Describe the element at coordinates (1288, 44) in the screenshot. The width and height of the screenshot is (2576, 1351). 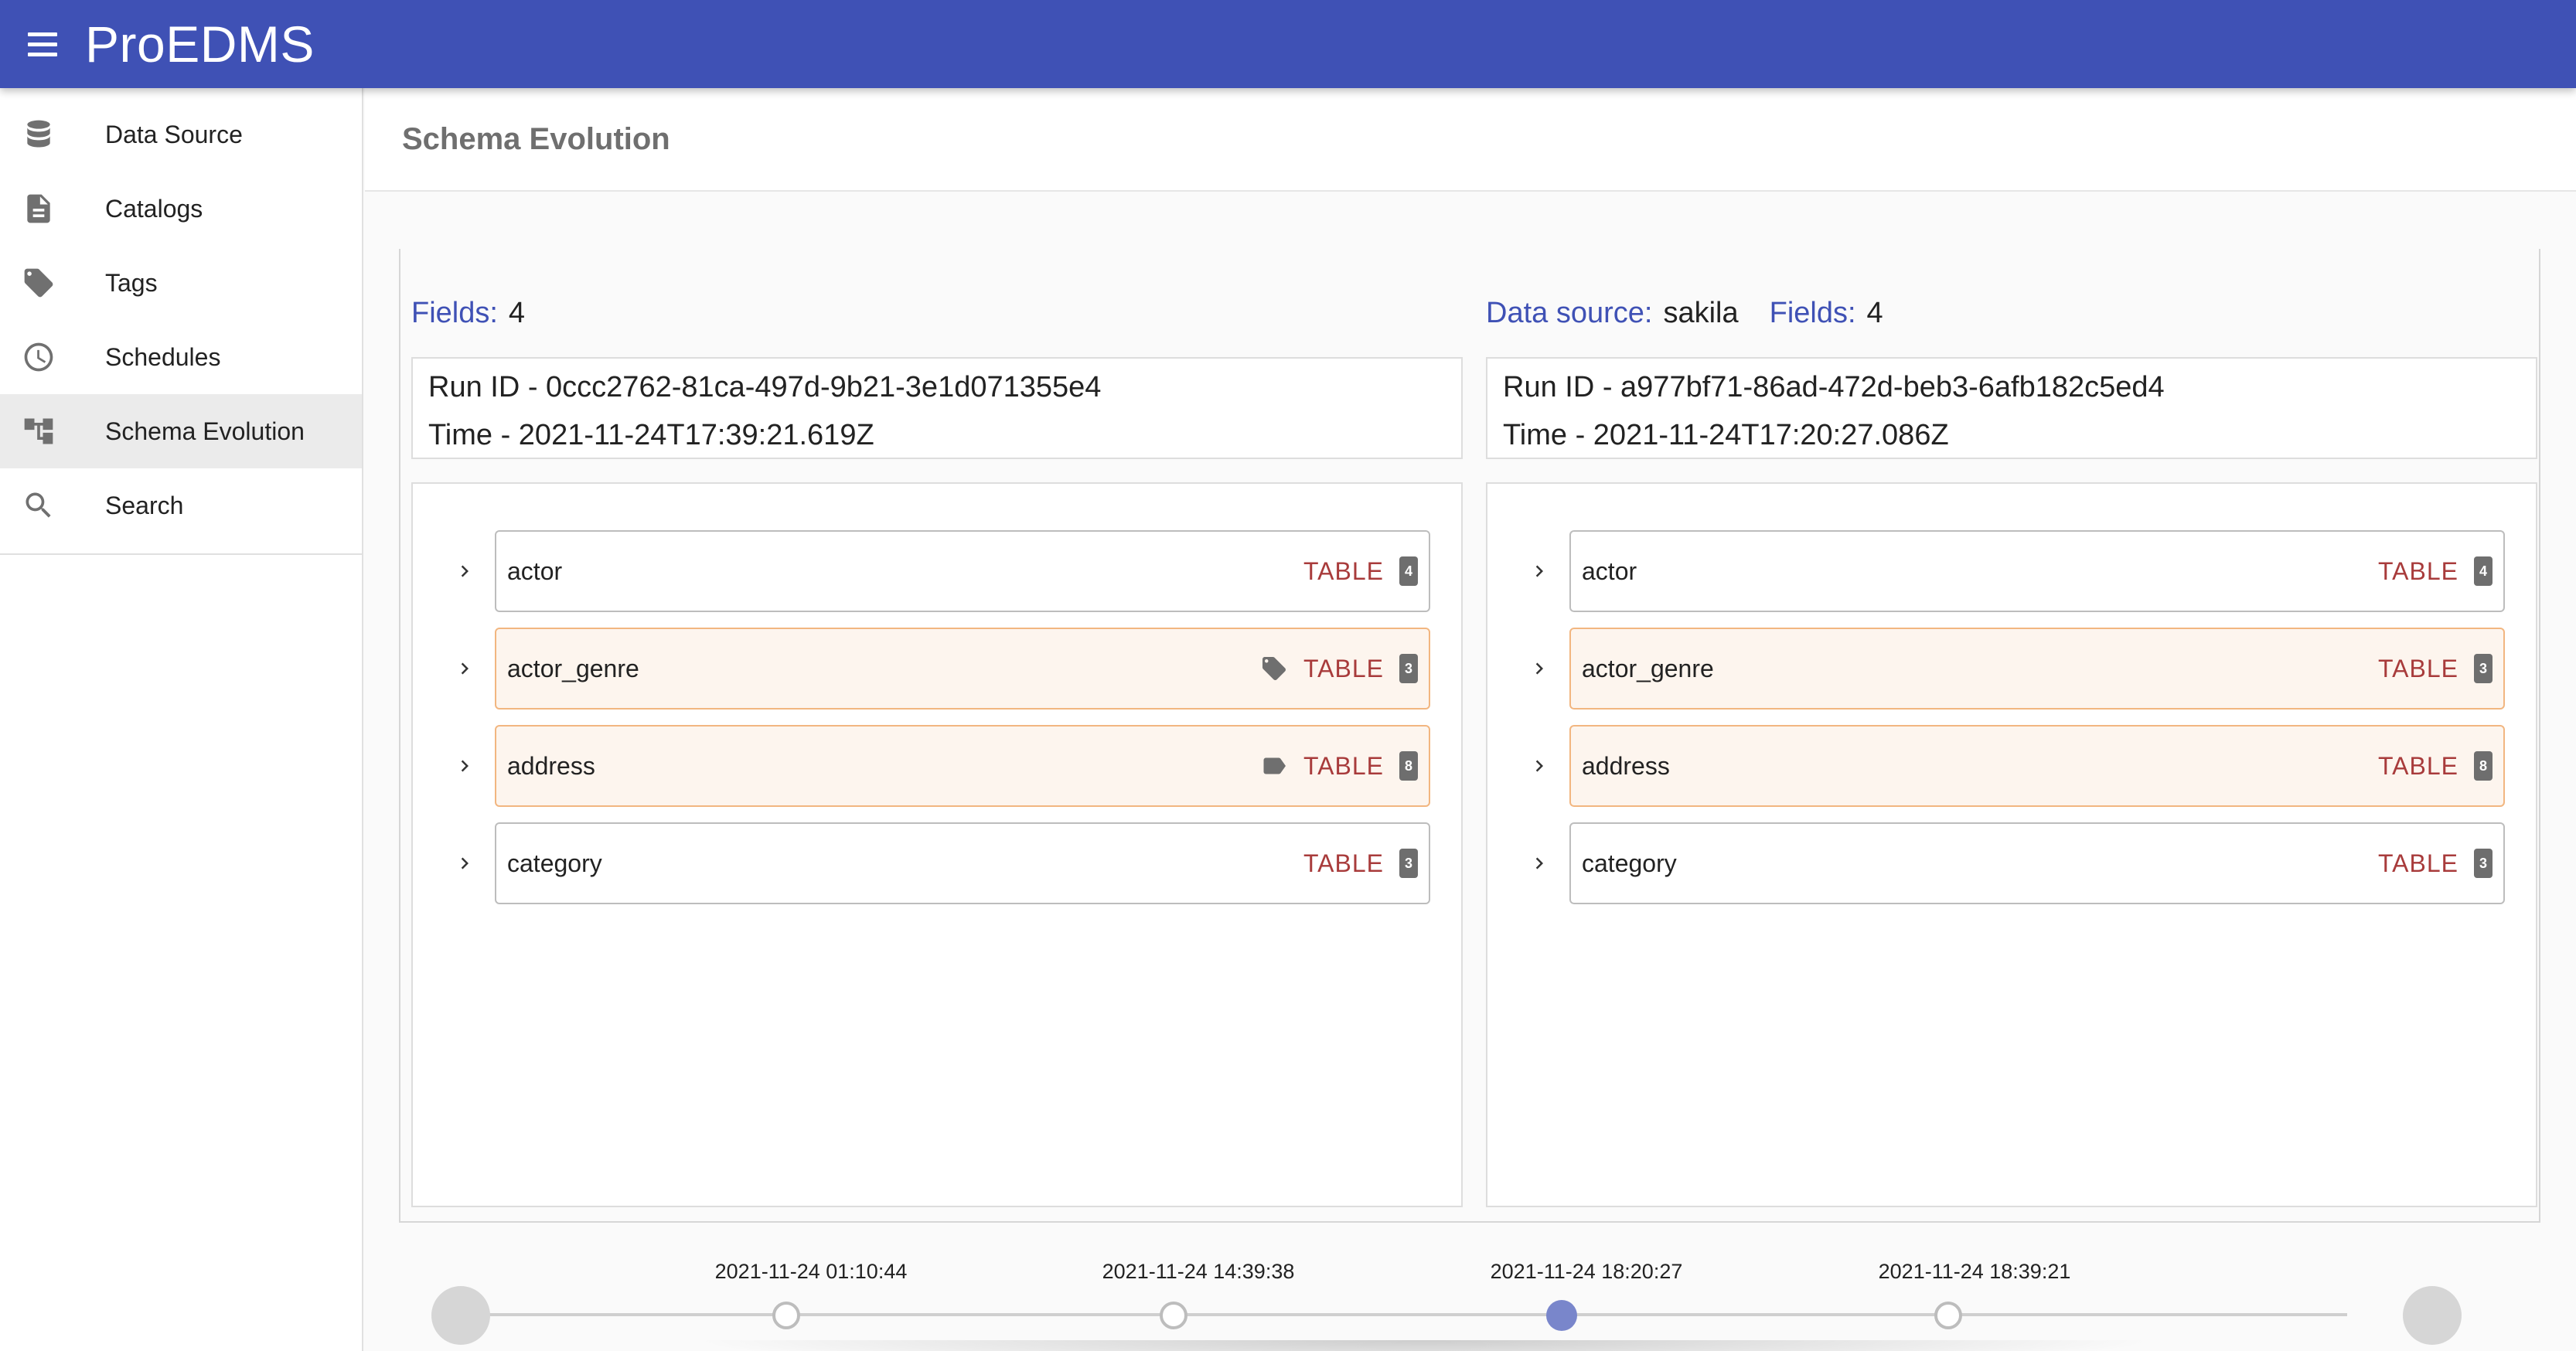
I see `app-bar: ProEDMS` at that location.